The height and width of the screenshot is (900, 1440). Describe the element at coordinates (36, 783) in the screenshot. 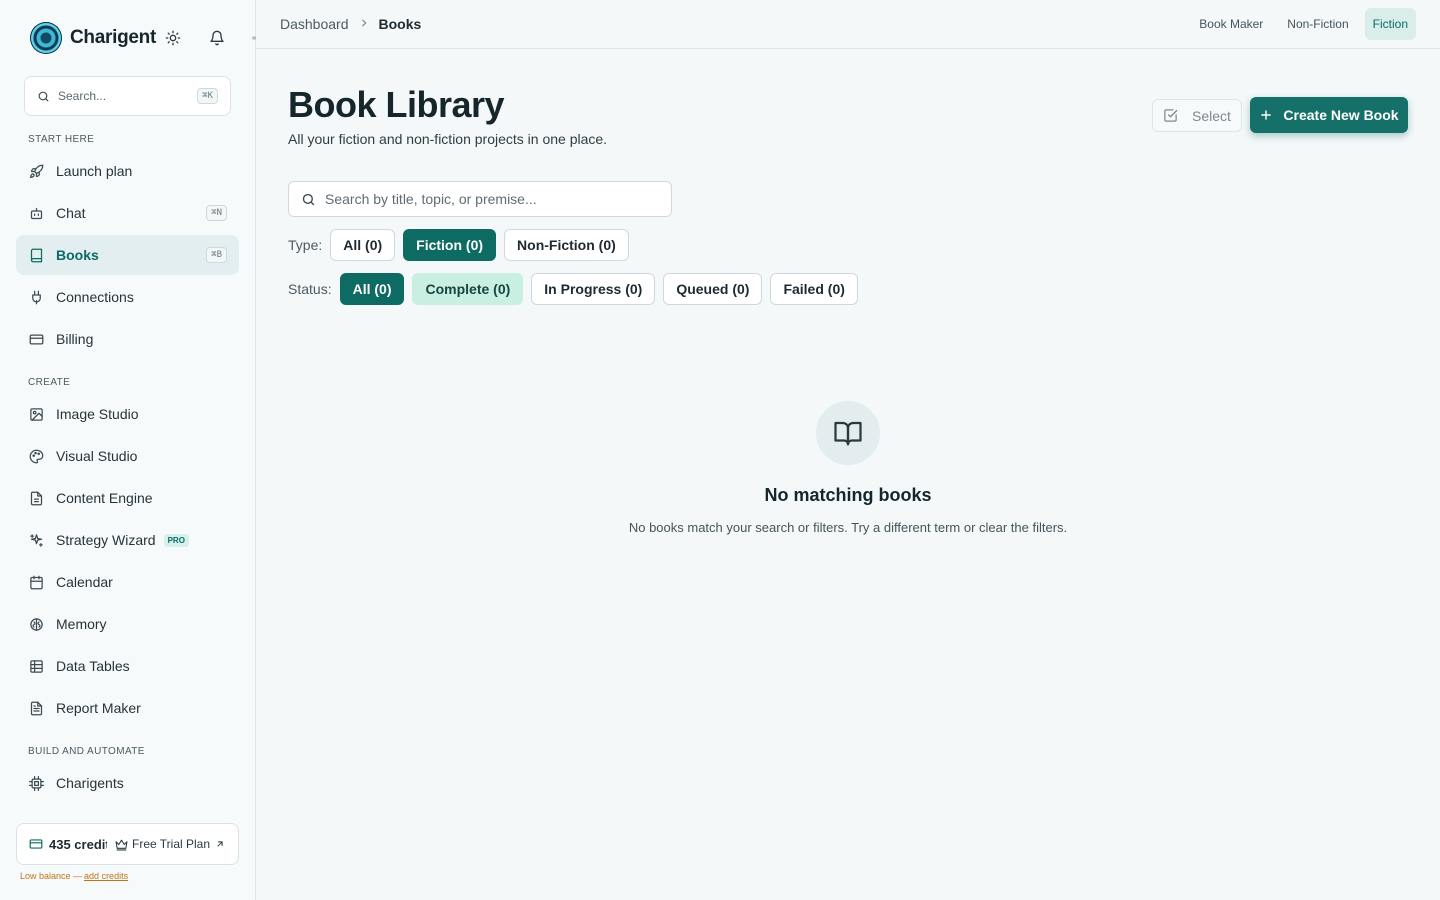

I see `cpu-icon` at that location.